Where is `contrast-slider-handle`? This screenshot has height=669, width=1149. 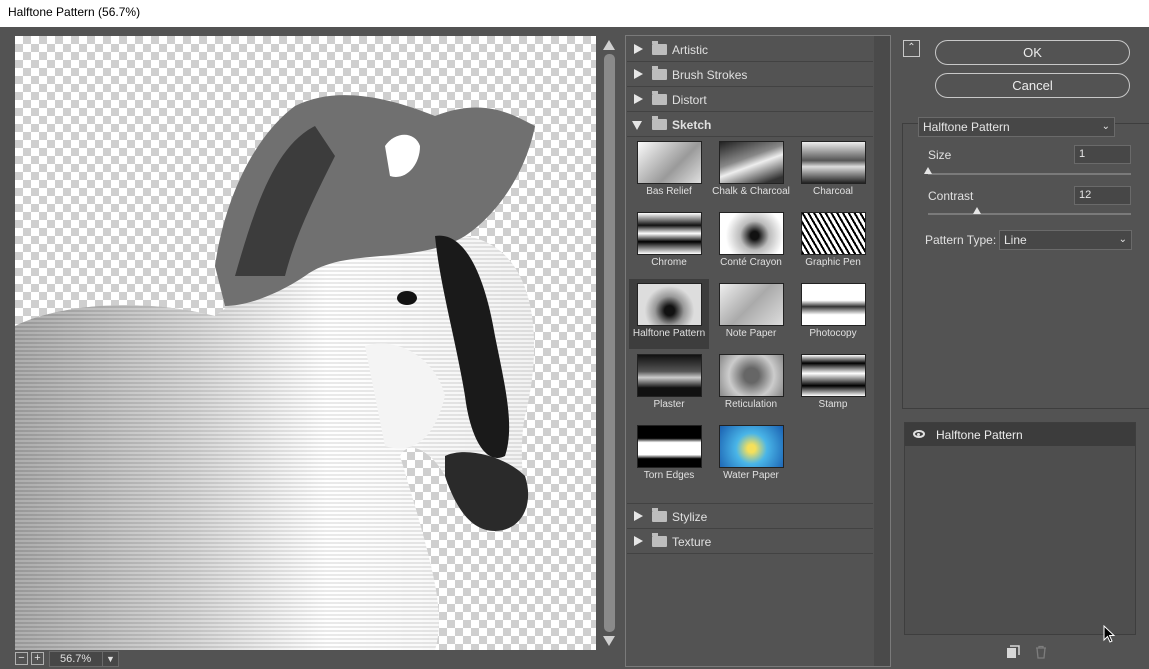 contrast-slider-handle is located at coordinates (976, 210).